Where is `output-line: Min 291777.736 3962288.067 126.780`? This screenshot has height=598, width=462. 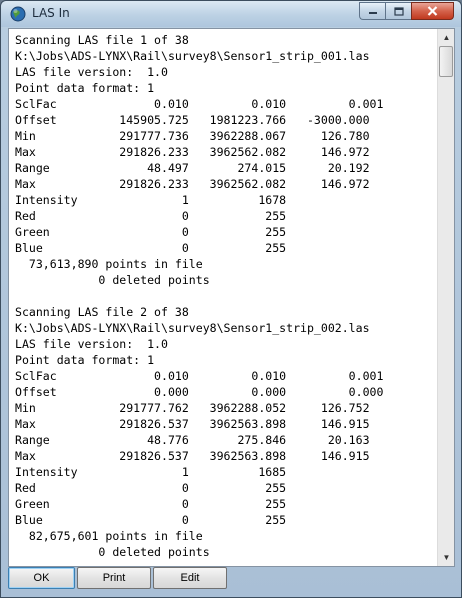
output-line: Min 291777.736 3962288.067 126.780 is located at coordinates (192, 136).